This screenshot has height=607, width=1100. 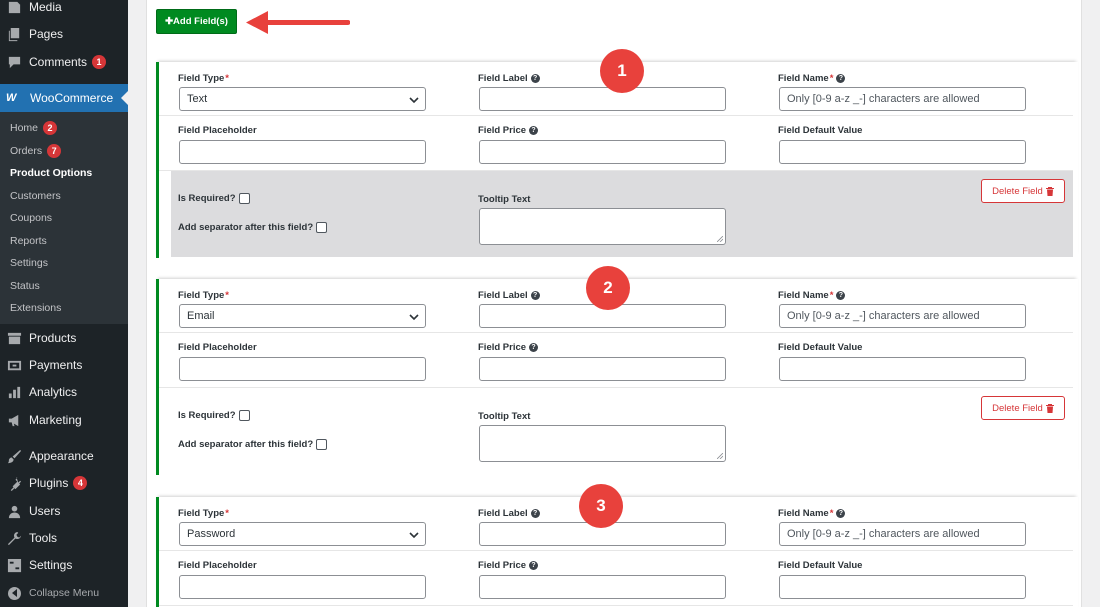 What do you see at coordinates (99, 62) in the screenshot?
I see `comments-count-badge: 1` at bounding box center [99, 62].